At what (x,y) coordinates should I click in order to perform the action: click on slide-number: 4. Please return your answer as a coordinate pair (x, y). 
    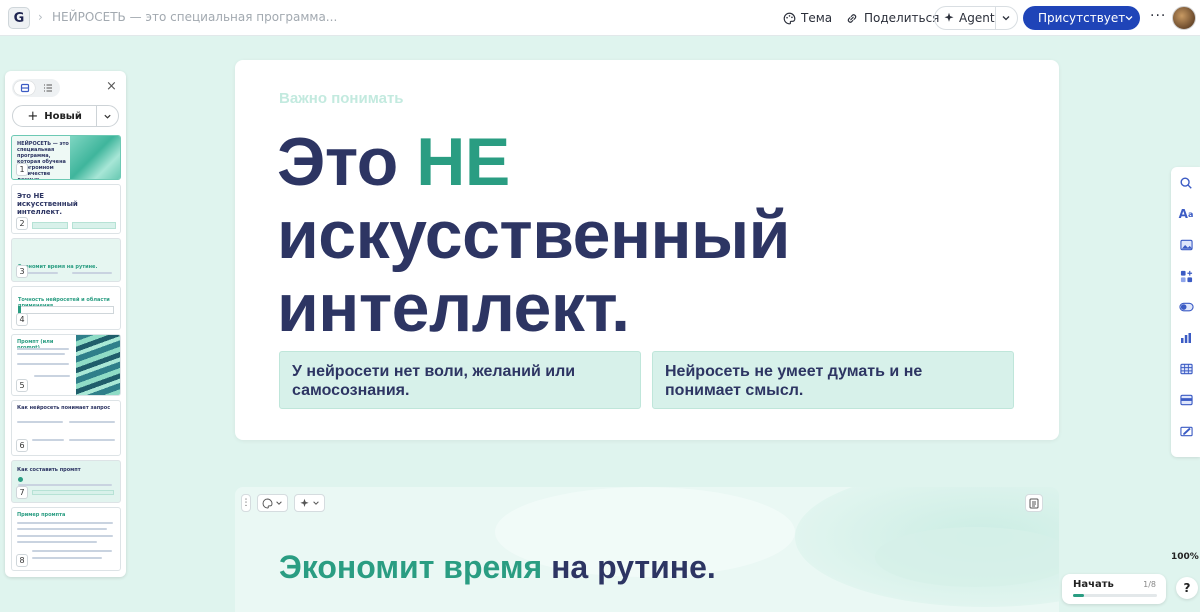
    Looking at the image, I should click on (22, 319).